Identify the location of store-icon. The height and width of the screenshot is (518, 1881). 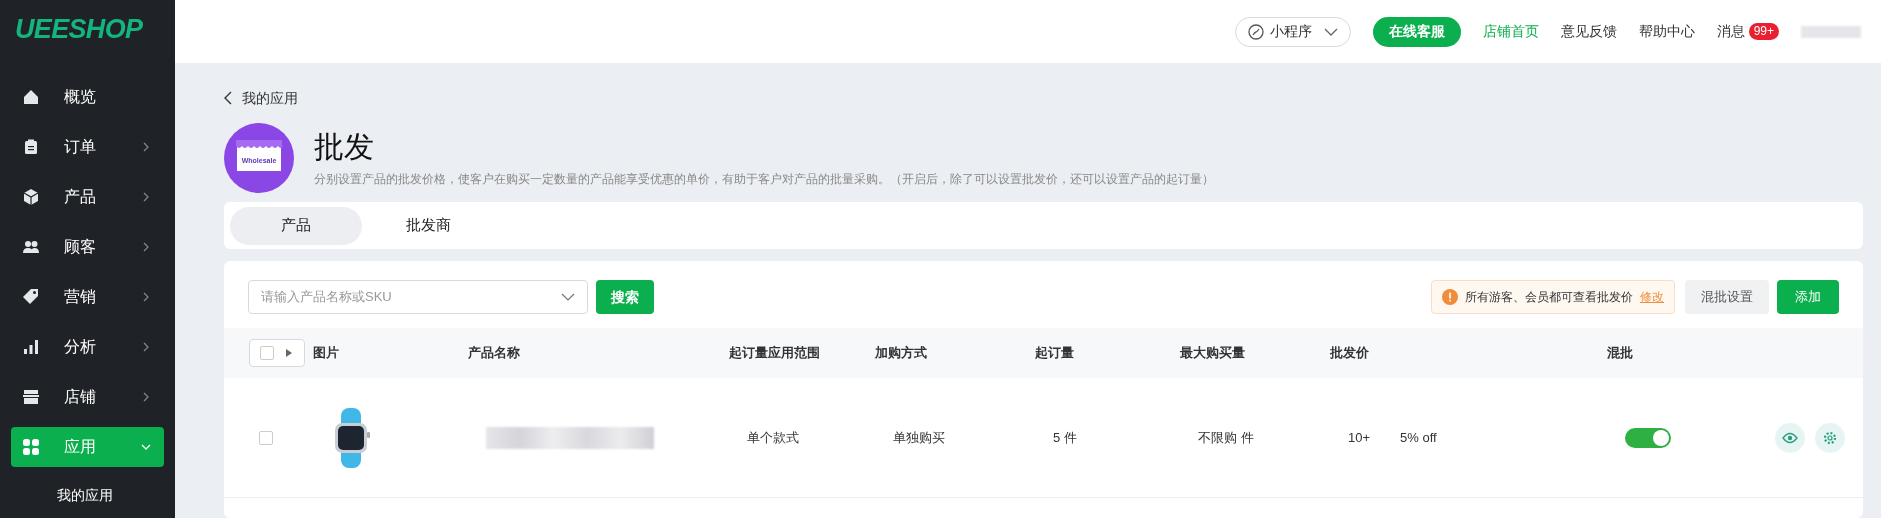
(31, 397).